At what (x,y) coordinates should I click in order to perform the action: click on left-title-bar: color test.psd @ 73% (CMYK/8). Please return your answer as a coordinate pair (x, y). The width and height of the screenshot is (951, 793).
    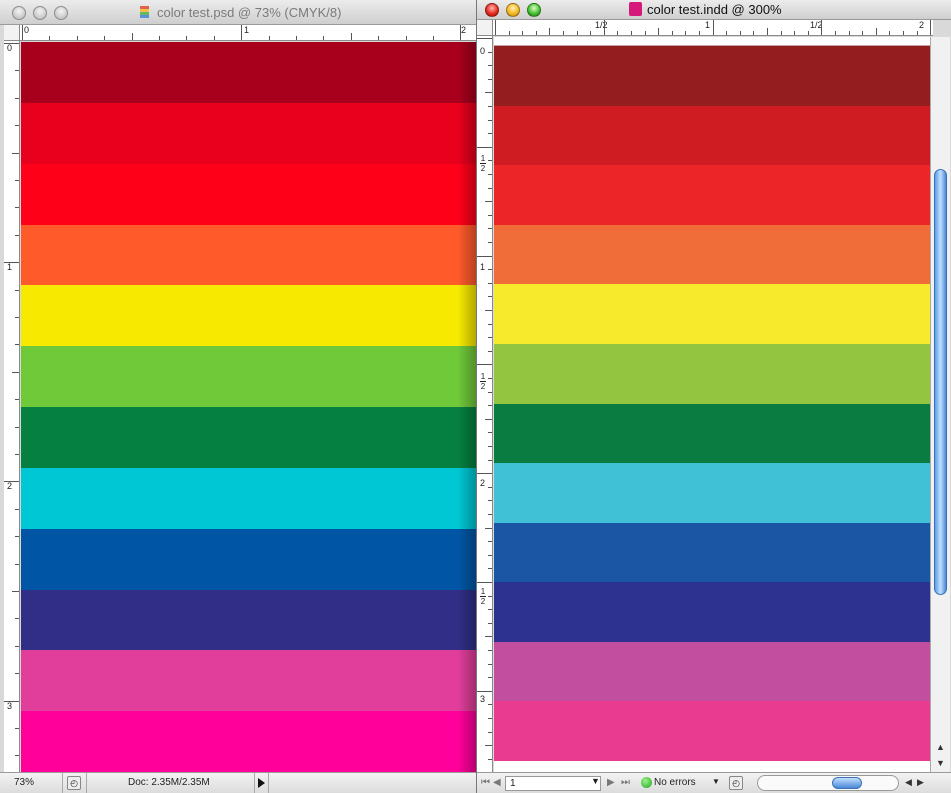
    Looking at the image, I should click on (238, 12).